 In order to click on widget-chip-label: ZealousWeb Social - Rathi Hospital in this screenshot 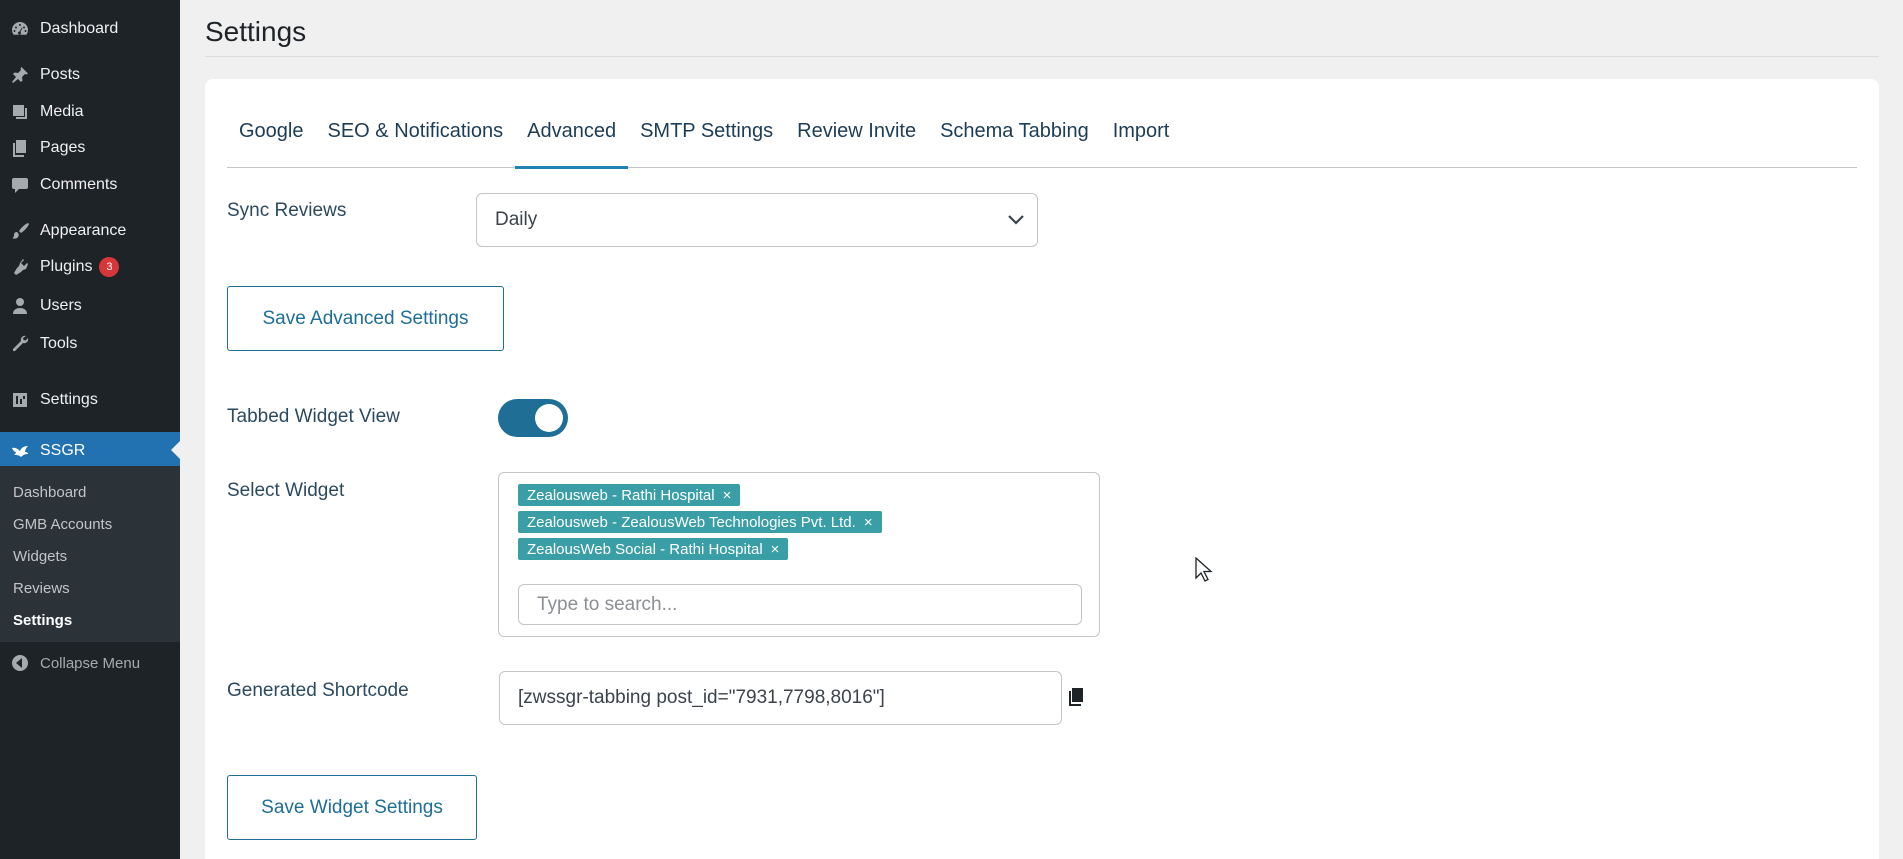, I will do `click(645, 549)`.